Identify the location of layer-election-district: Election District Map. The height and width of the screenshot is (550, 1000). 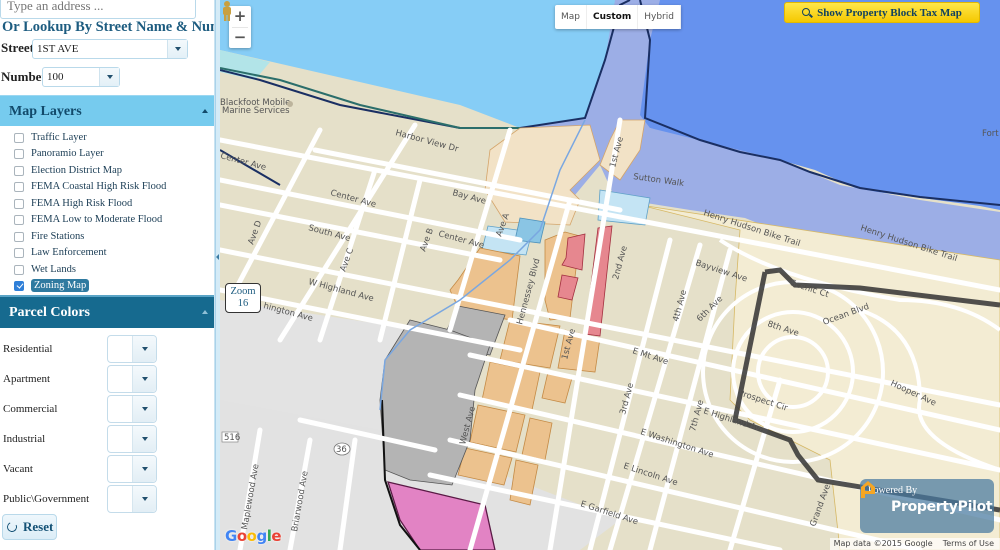
(68, 170).